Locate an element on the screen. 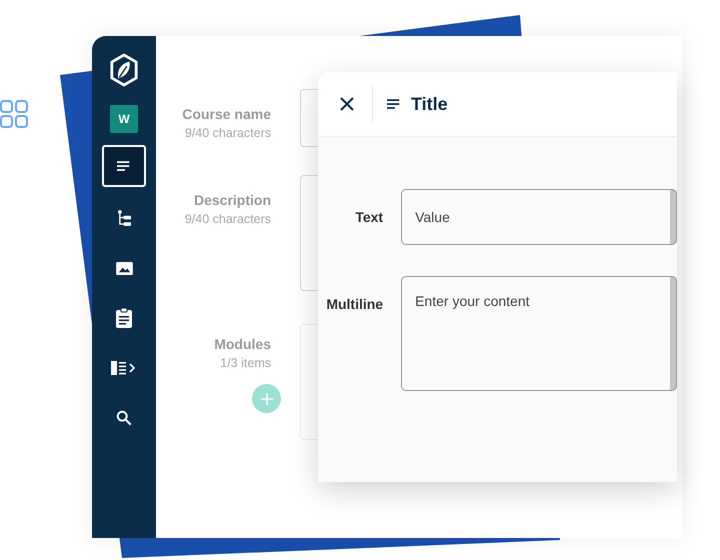 This screenshot has width=720, height=560. grid-icon is located at coordinates (14, 114).